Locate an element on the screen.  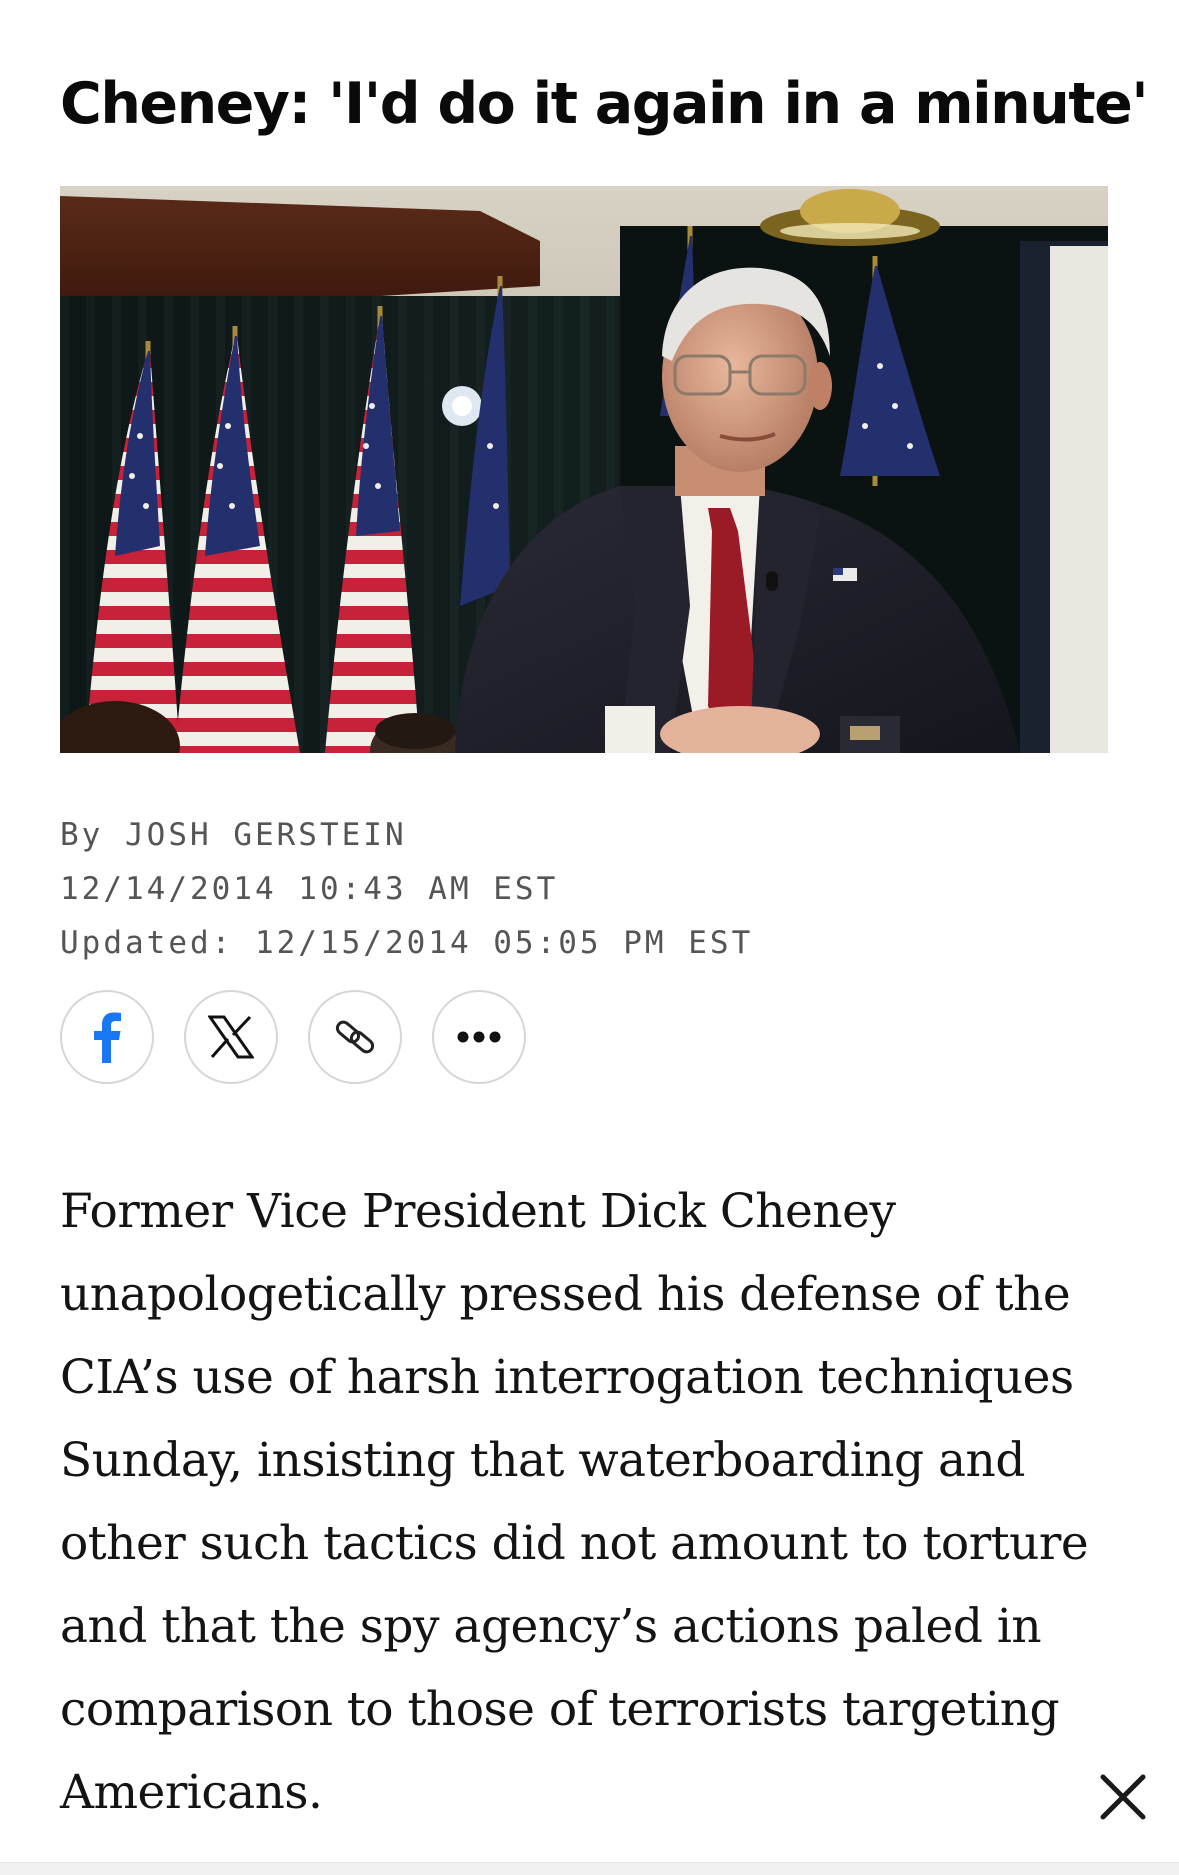
more-share-options-button is located at coordinates (479, 1037).